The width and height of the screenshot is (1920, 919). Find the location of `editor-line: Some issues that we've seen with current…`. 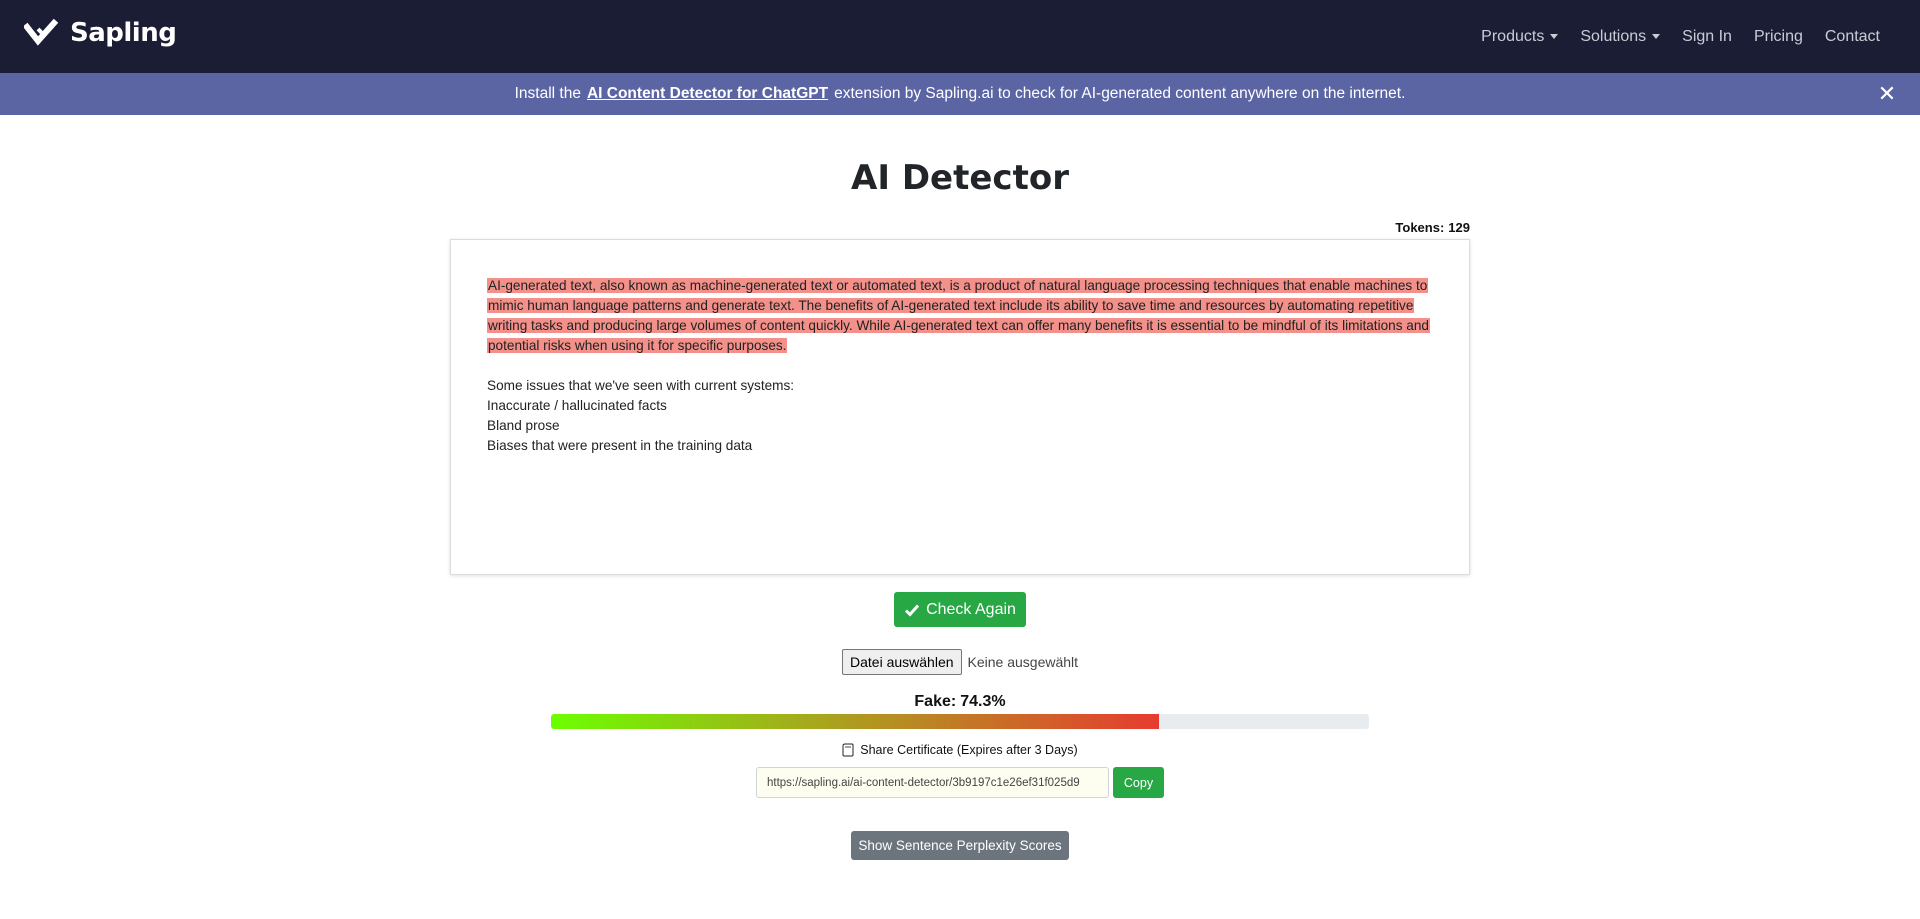

editor-line: Some issues that we've seen with current… is located at coordinates (641, 385).